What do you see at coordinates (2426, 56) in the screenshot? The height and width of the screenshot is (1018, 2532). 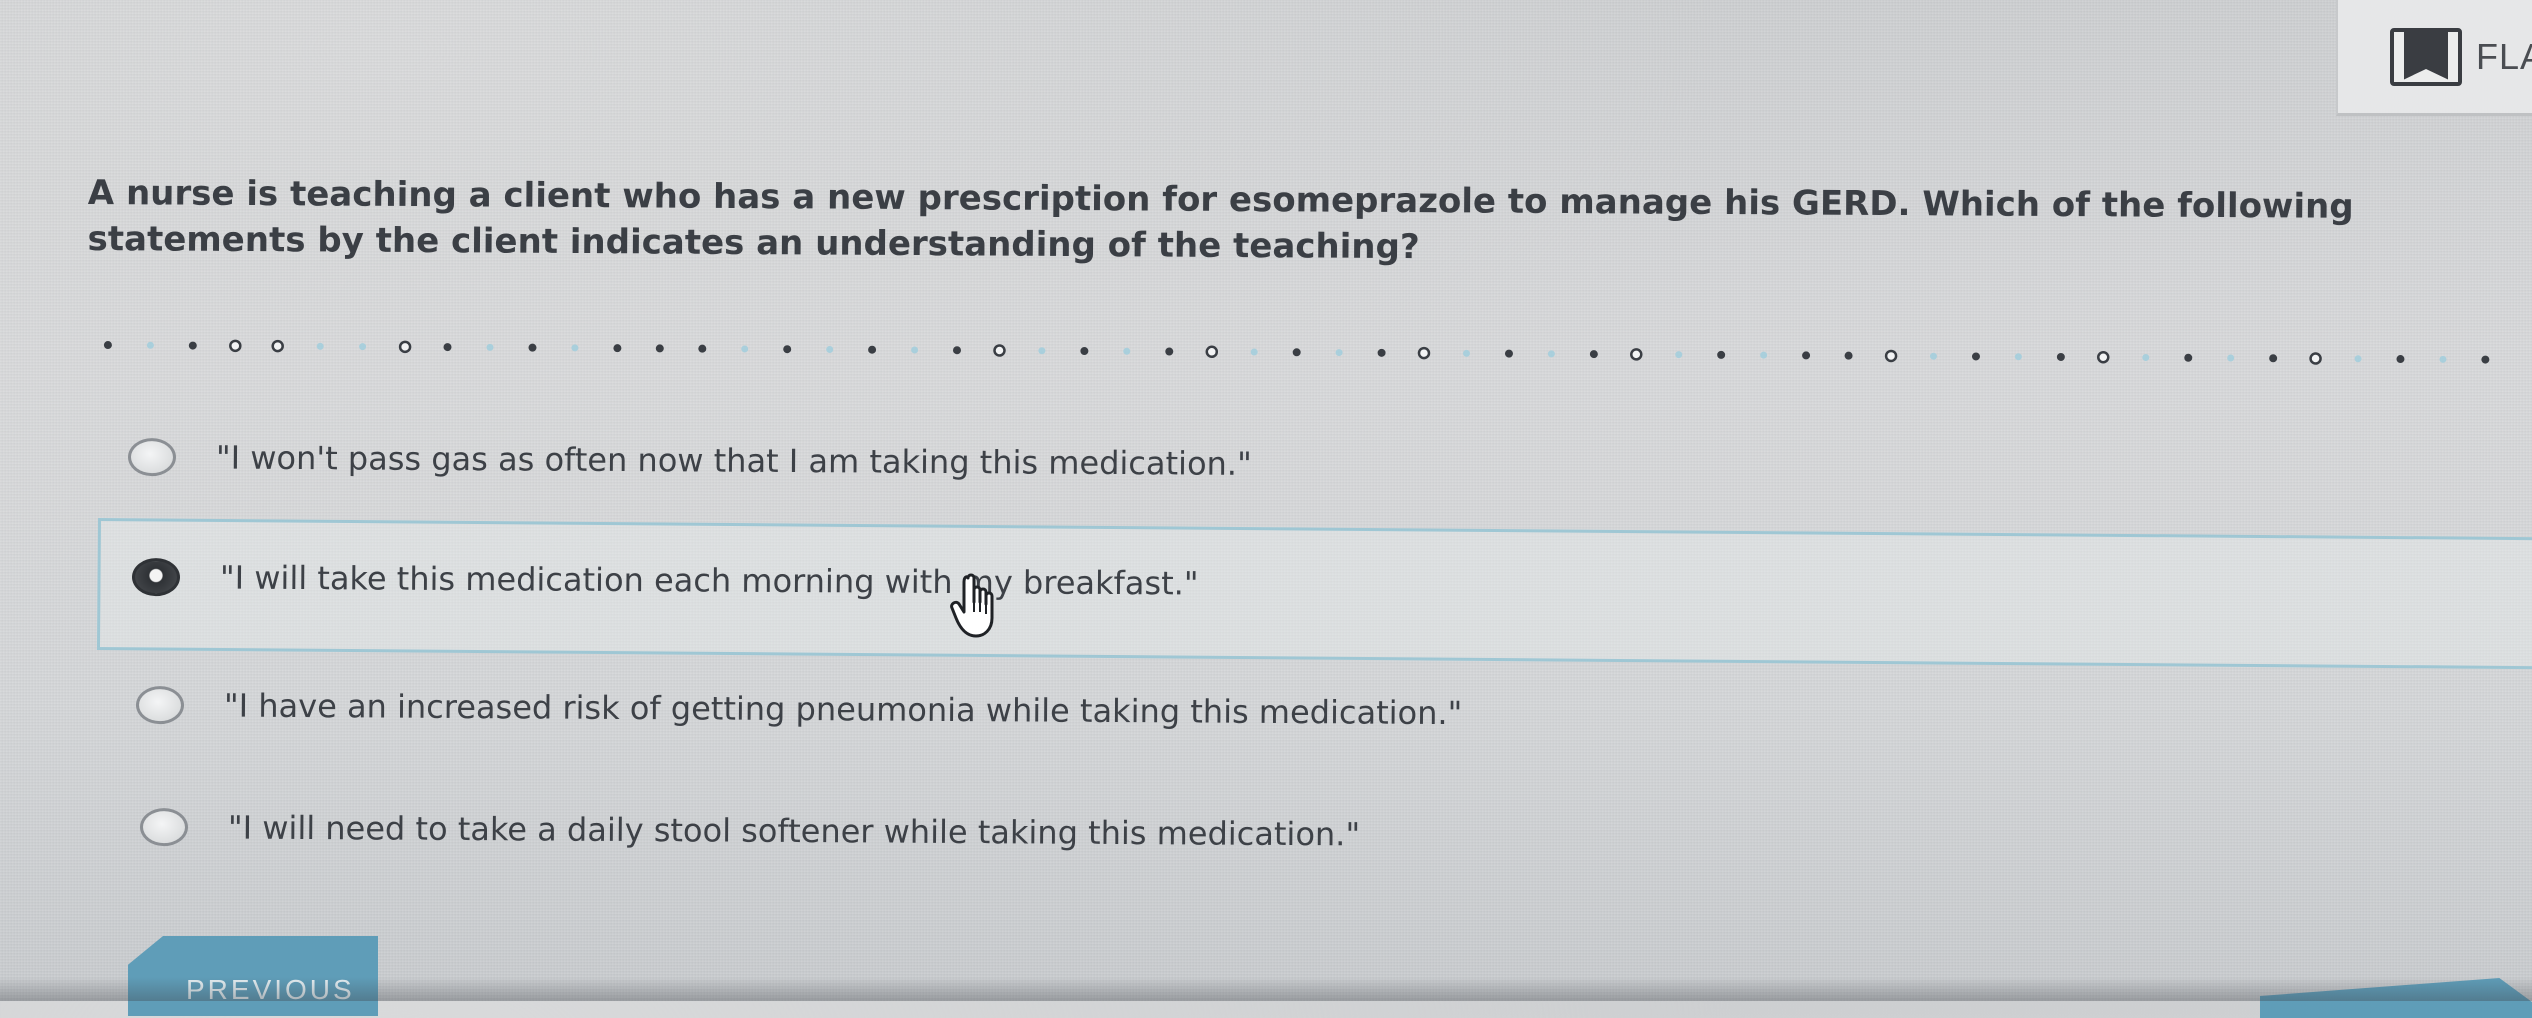 I see `bookmark-flag-icon` at bounding box center [2426, 56].